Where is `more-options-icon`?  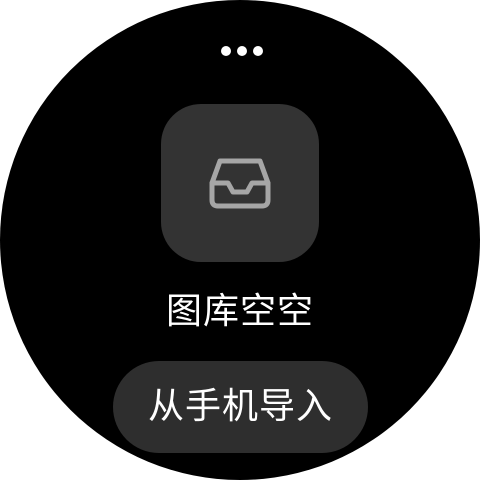 more-options-icon is located at coordinates (242, 51).